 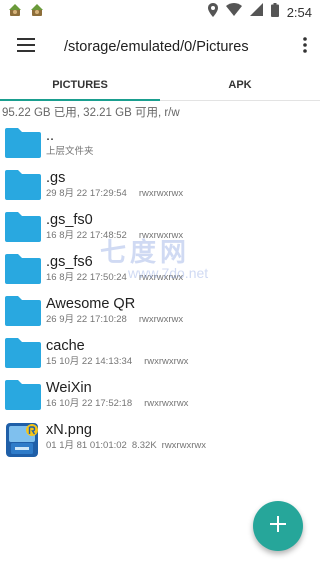 I want to click on file-size: 8.32K, so click(x=144, y=445).